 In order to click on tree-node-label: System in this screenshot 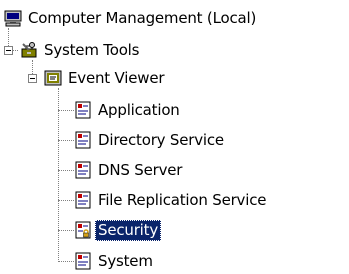, I will do `click(125, 260)`.